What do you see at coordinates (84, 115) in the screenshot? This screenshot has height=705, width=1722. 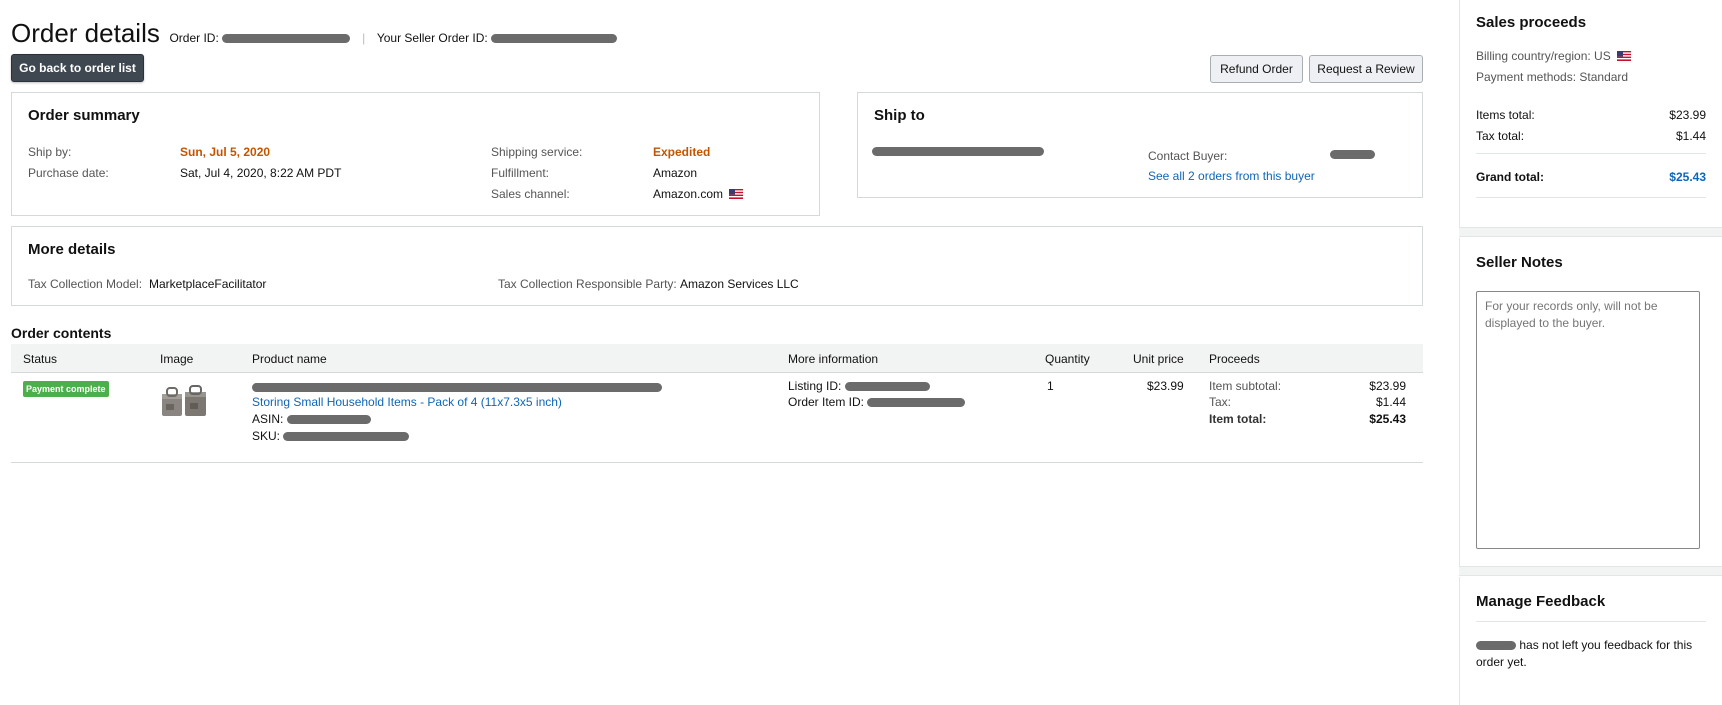 I see `order-summary-title: Order summary` at bounding box center [84, 115].